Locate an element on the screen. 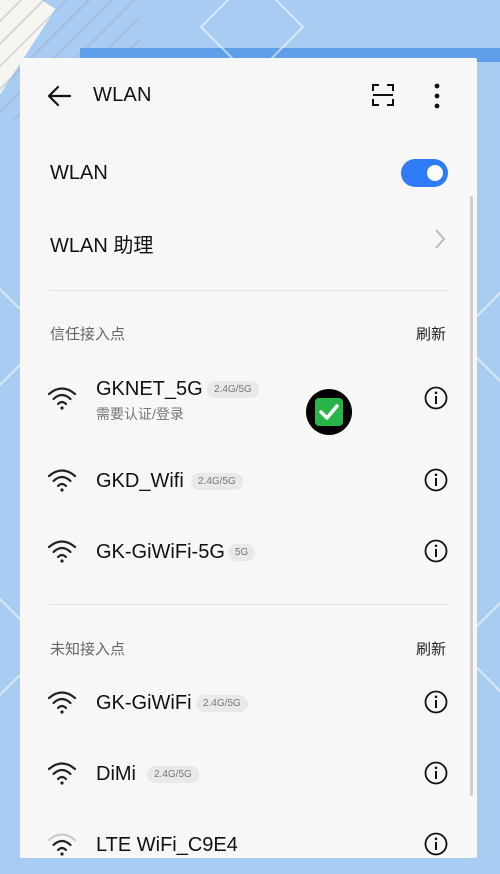 This screenshot has height=874, width=500. network-ssid: GKNET_5G is located at coordinates (149, 389).